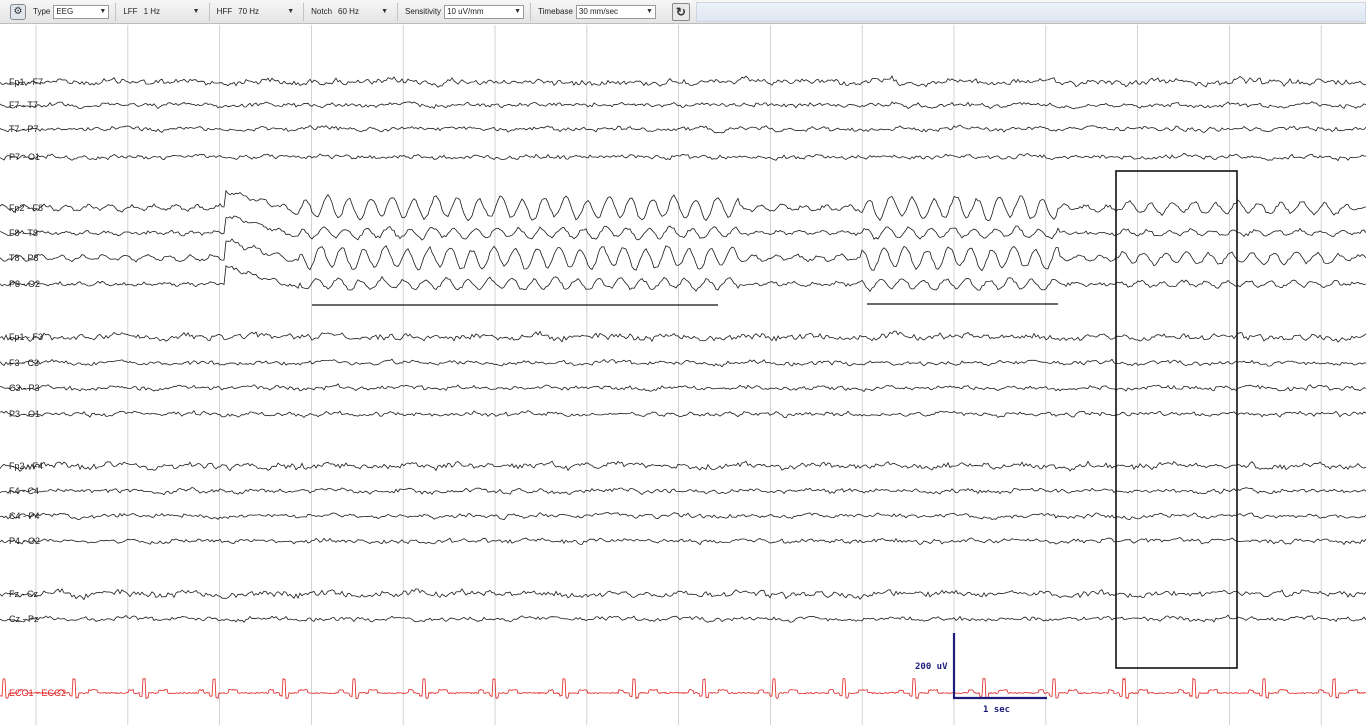 The image size is (1366, 725). I want to click on hff-group: HFF 70 Hz ▼, so click(259, 11).